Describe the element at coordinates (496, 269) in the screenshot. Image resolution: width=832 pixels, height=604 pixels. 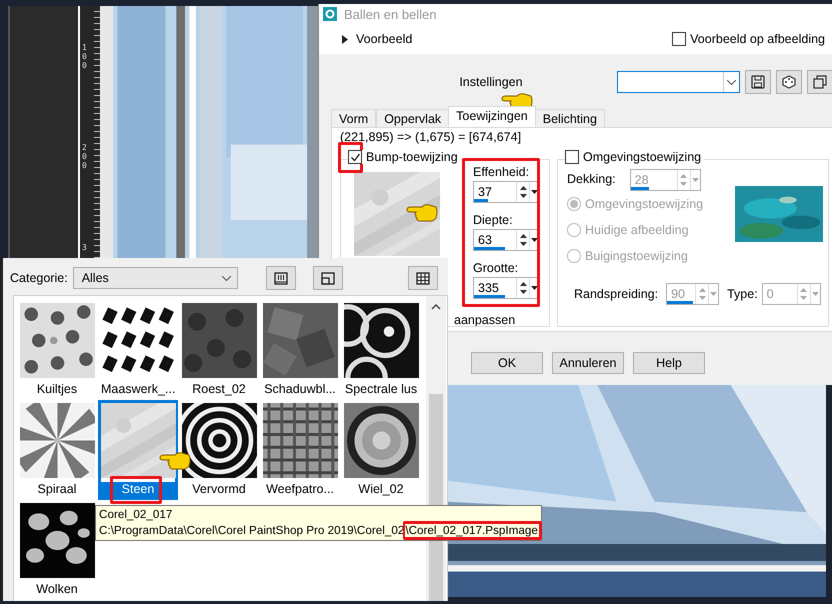
I see `field-label: Grootte:` at that location.